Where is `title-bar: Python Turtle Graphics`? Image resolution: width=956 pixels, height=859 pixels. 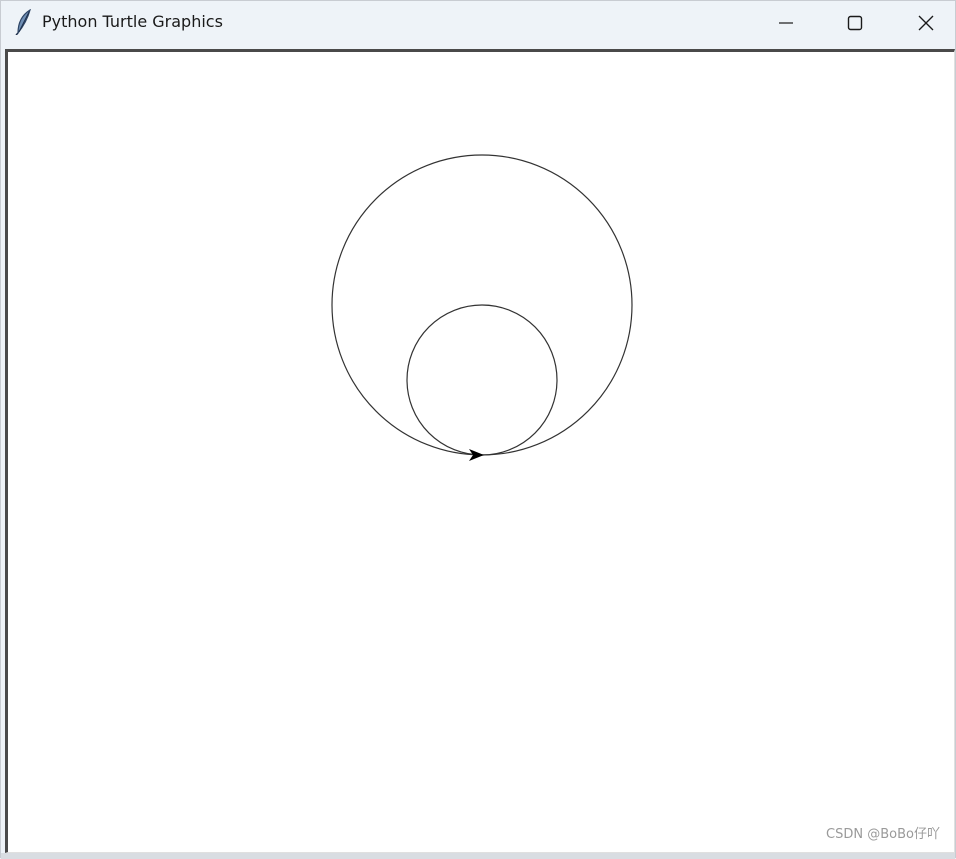
title-bar: Python Turtle Graphics is located at coordinates (478, 23).